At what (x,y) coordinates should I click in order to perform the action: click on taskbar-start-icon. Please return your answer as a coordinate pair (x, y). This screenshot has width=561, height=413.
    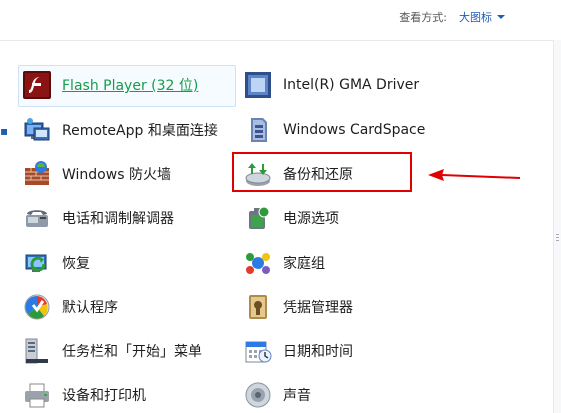
    Looking at the image, I should click on (36, 351).